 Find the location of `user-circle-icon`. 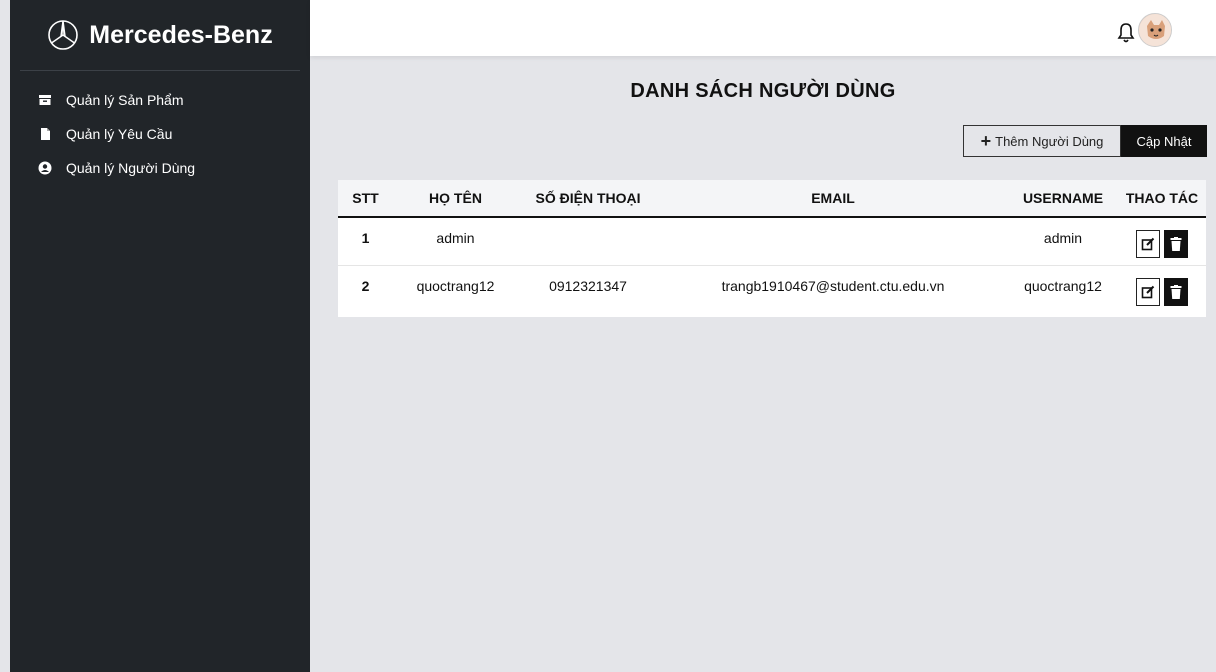

user-circle-icon is located at coordinates (45, 168).